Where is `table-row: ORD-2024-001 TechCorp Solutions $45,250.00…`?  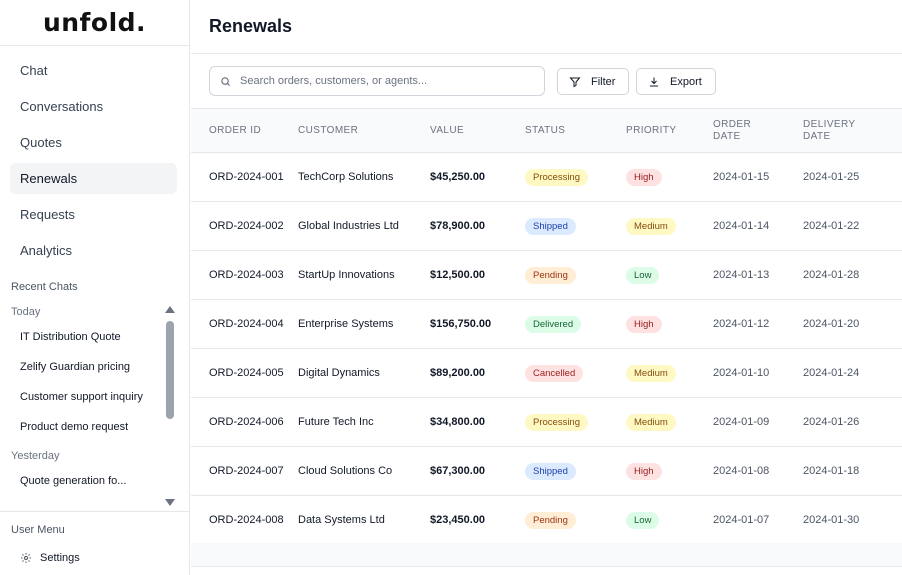
table-row: ORD-2024-001 TechCorp Solutions $45,250.00… is located at coordinates (546, 177).